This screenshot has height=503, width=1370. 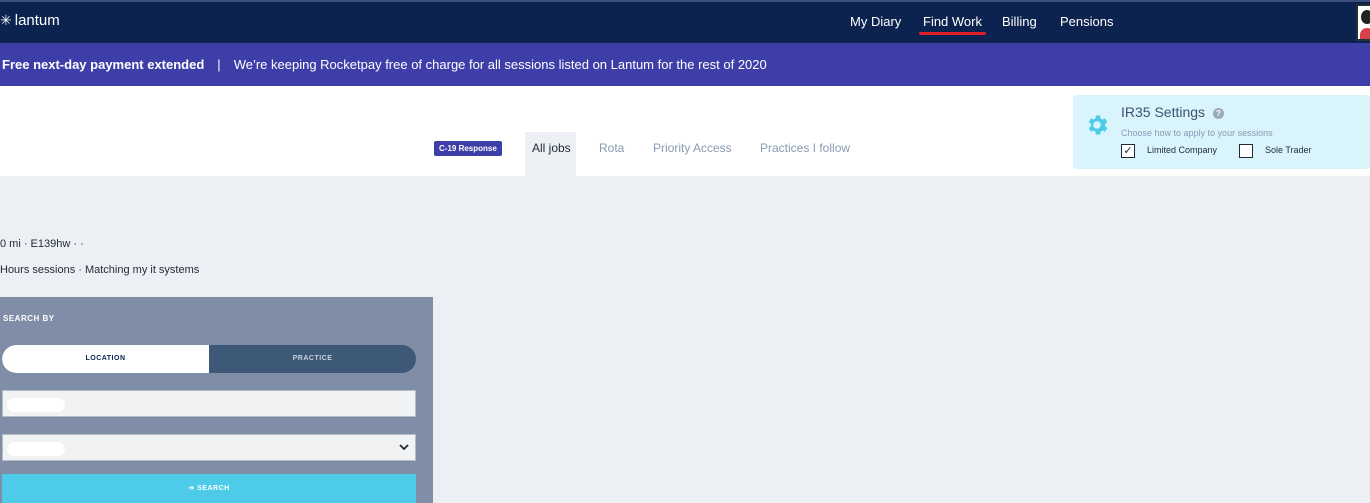 What do you see at coordinates (952, 33) in the screenshot?
I see `active-nav-underline` at bounding box center [952, 33].